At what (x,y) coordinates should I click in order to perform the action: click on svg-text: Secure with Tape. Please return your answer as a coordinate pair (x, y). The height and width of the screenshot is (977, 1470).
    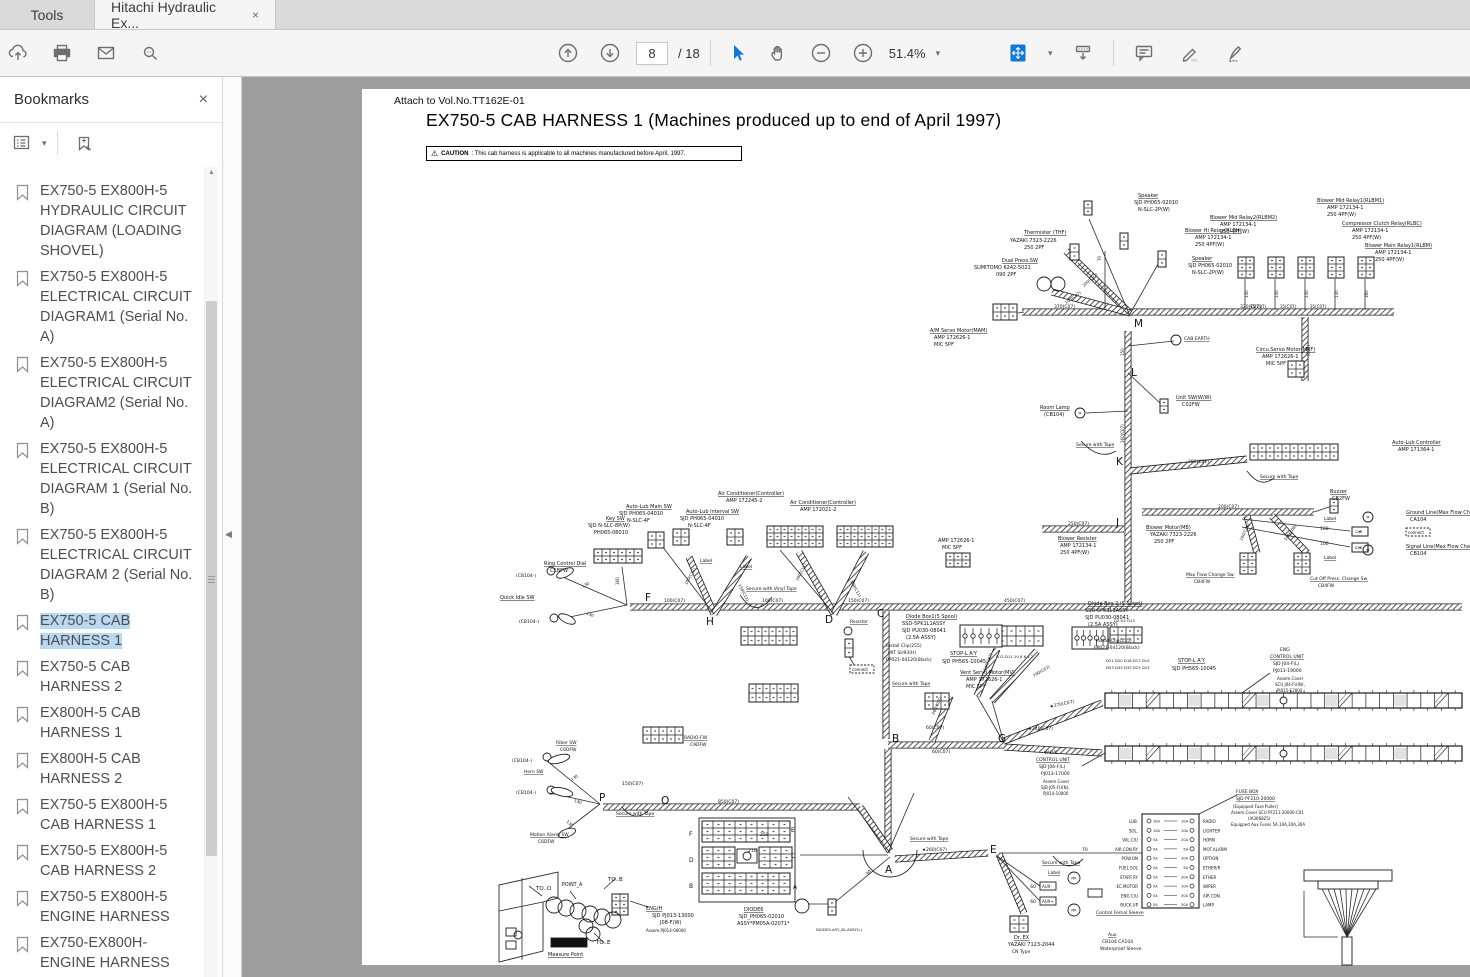
    Looking at the image, I should click on (929, 839).